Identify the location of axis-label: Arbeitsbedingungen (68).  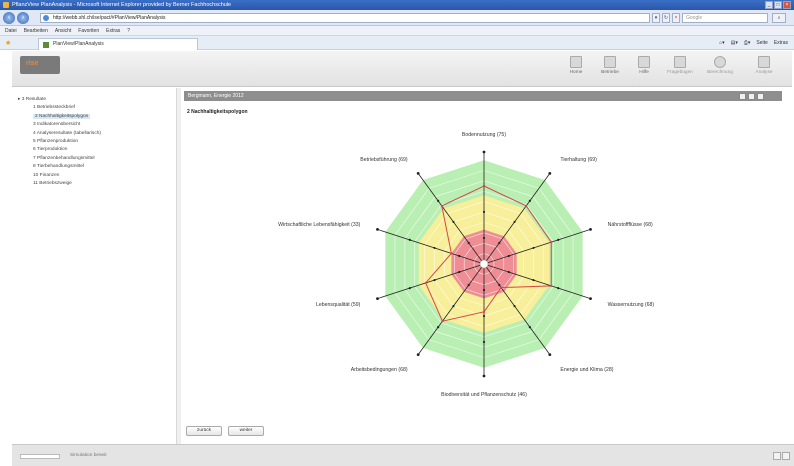
(379, 370).